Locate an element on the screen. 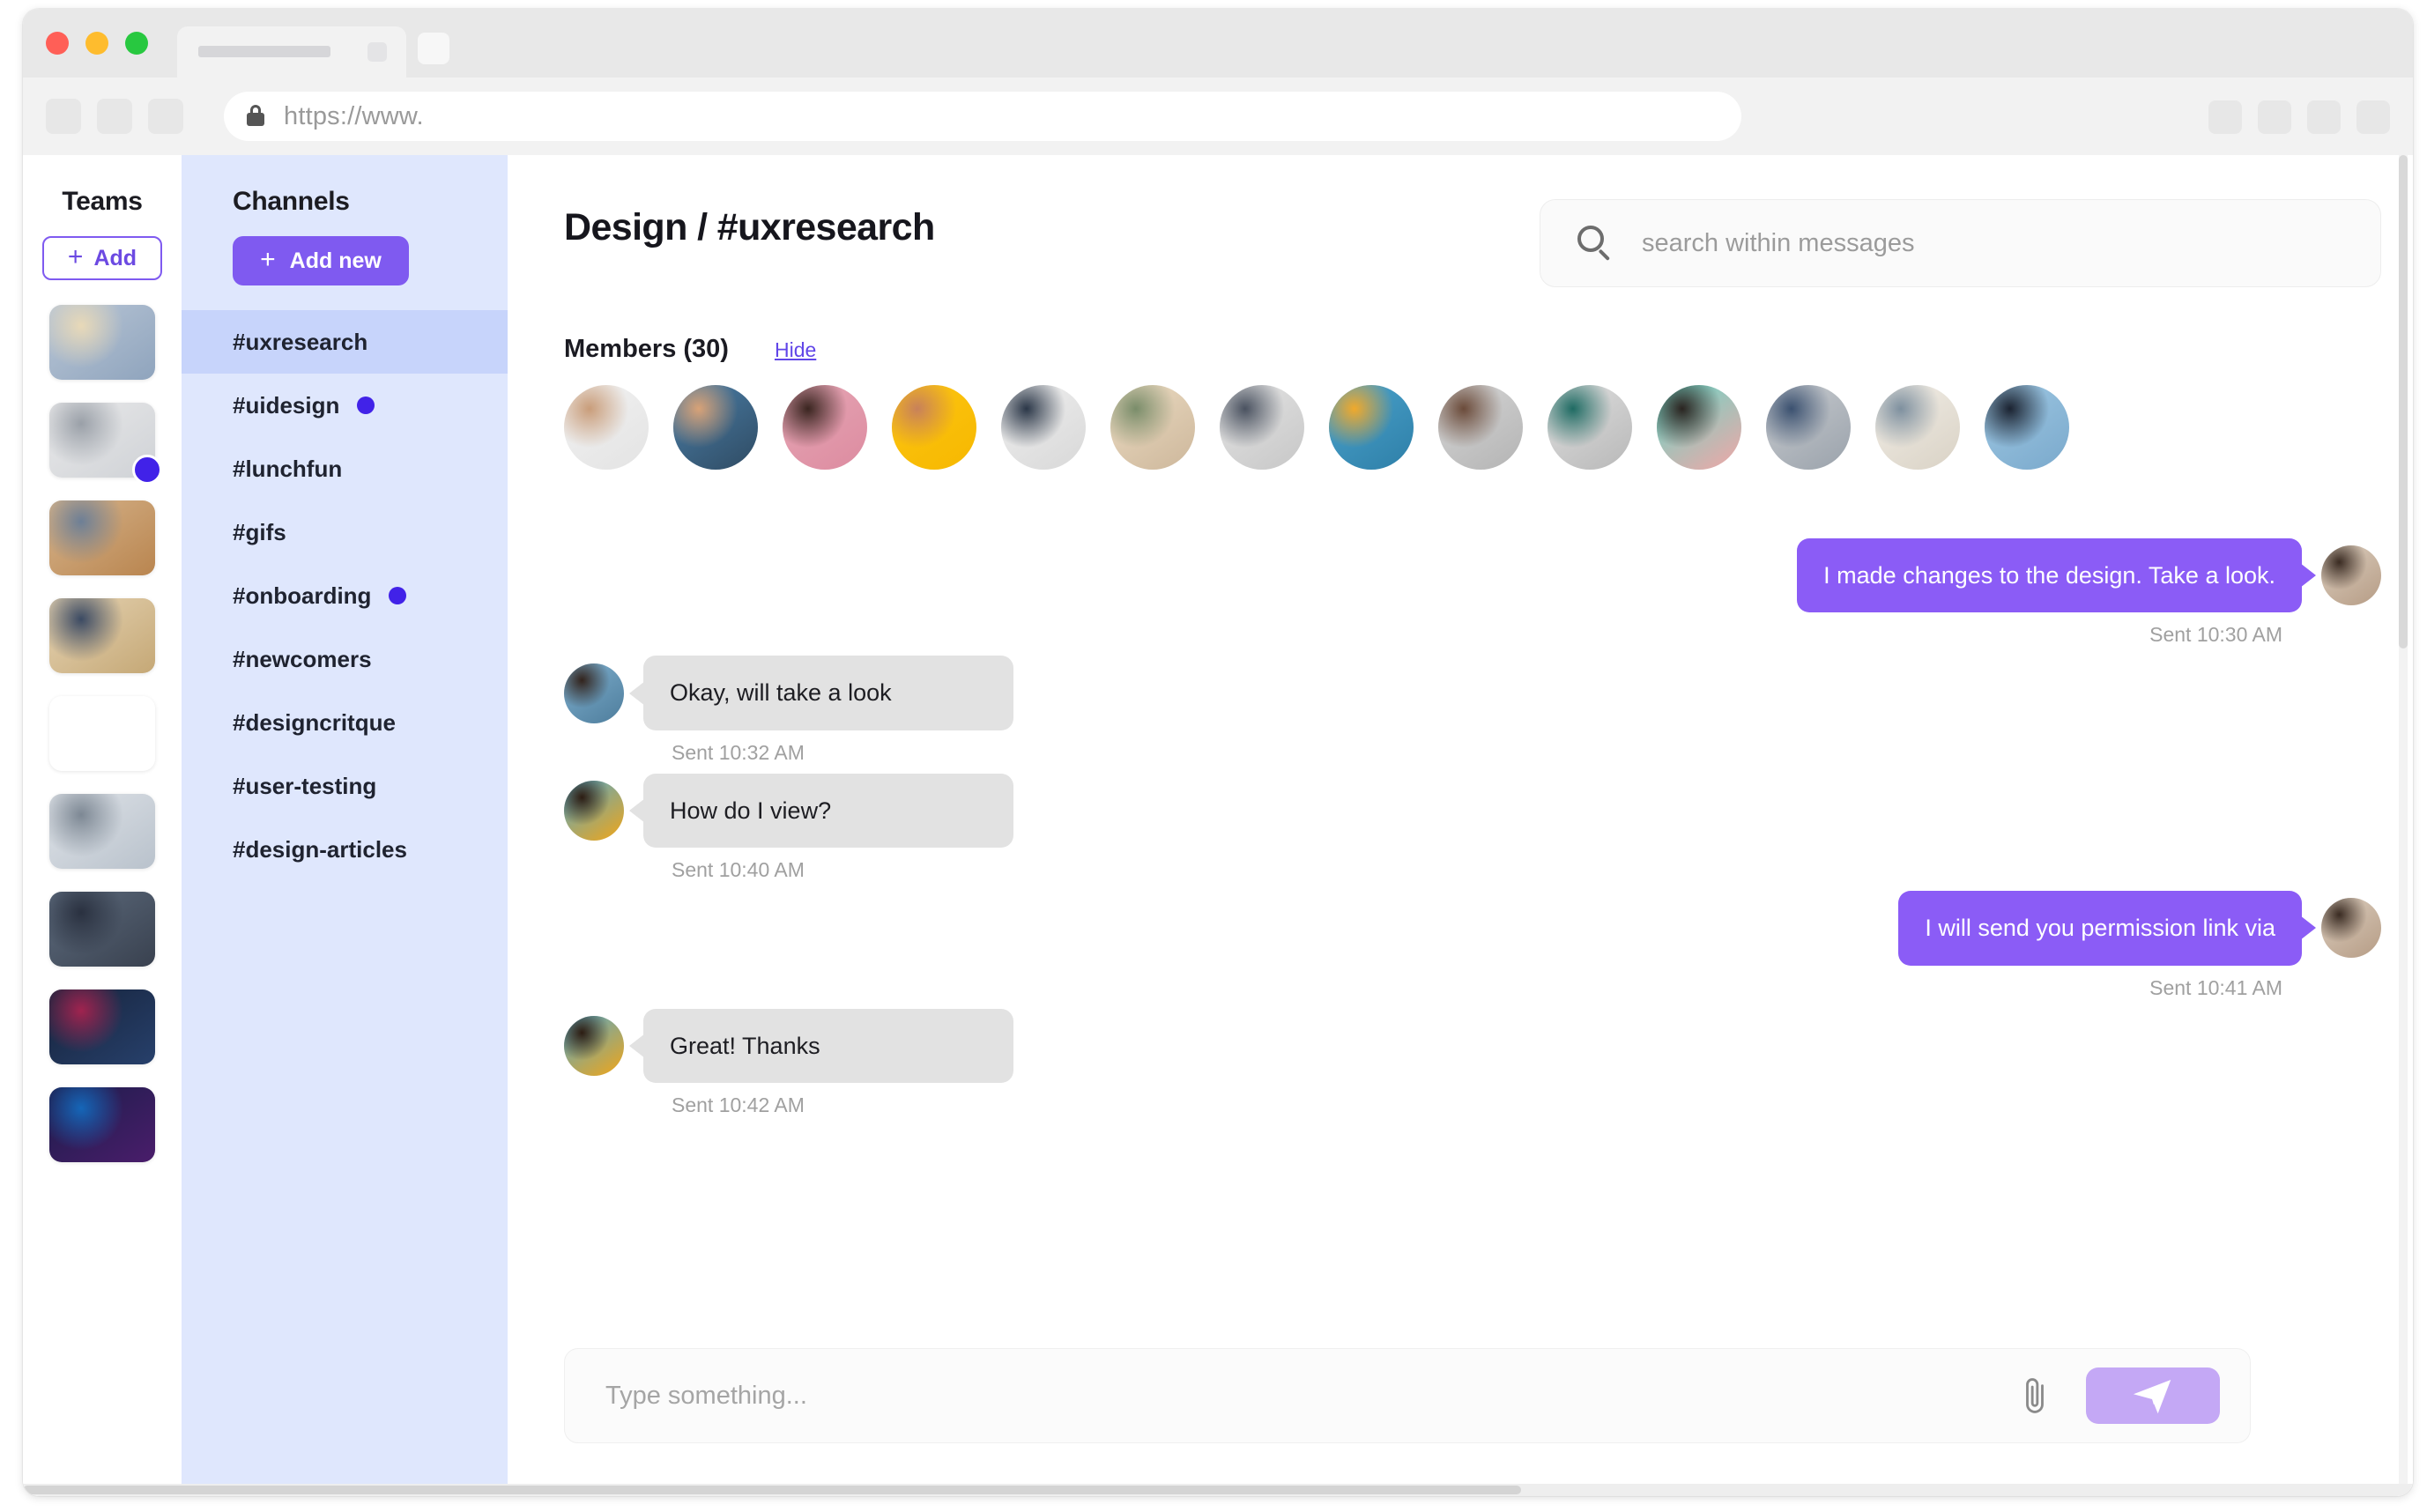  sidebar-item-gifs: #gifs is located at coordinates (345, 532).